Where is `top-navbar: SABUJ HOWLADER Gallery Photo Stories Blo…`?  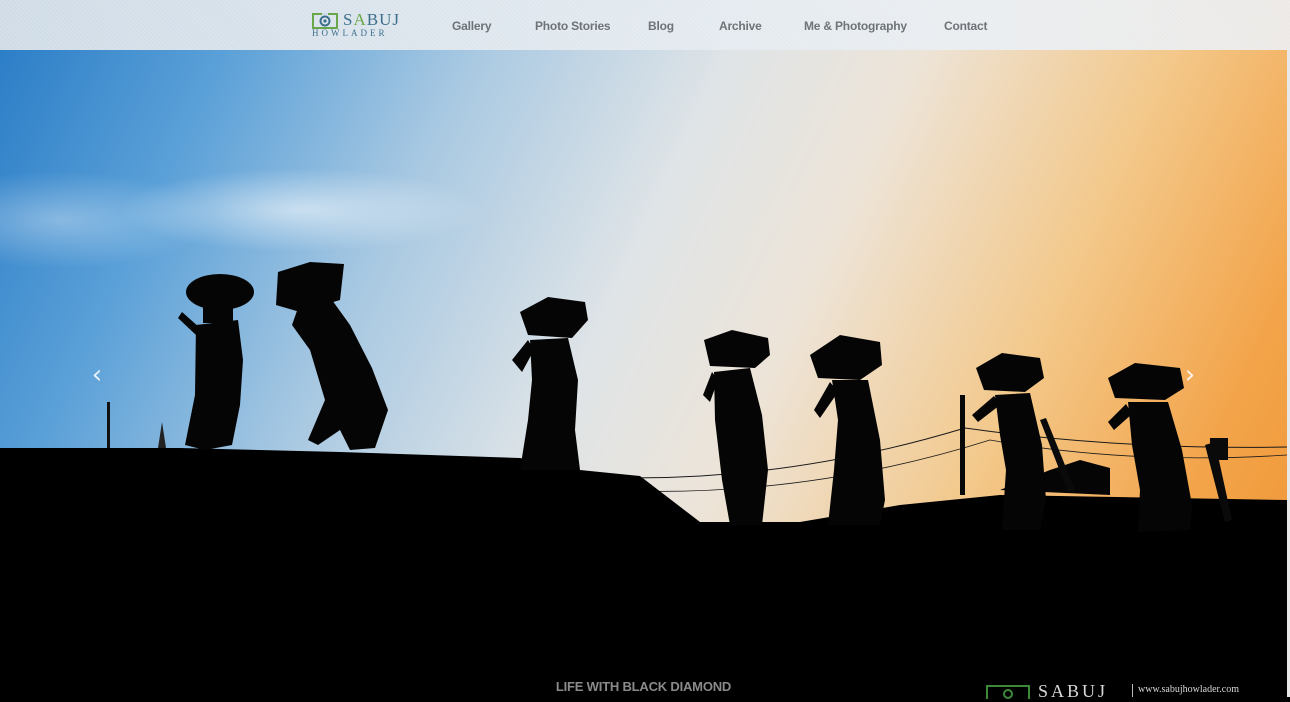
top-navbar: SABUJ HOWLADER Gallery Photo Stories Blo… is located at coordinates (645, 25).